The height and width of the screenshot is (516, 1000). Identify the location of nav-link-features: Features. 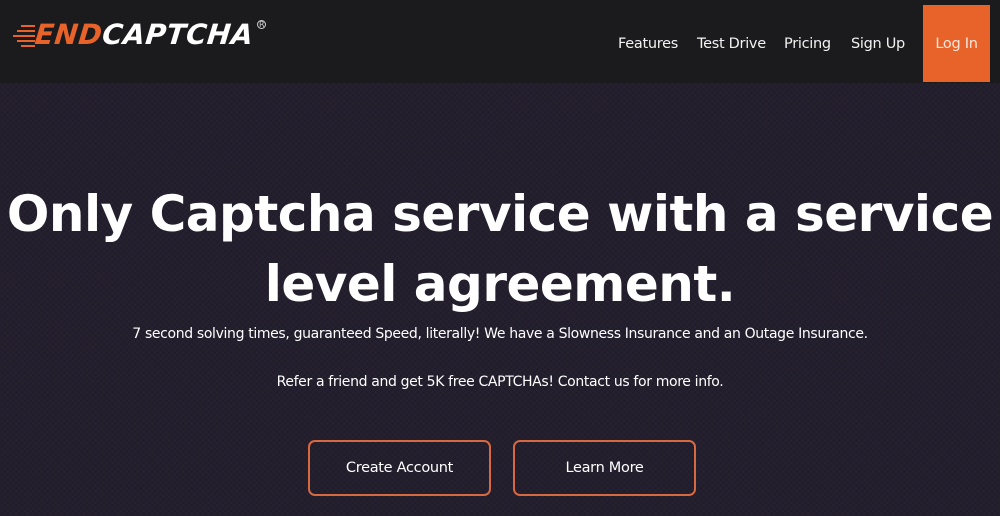
(648, 44).